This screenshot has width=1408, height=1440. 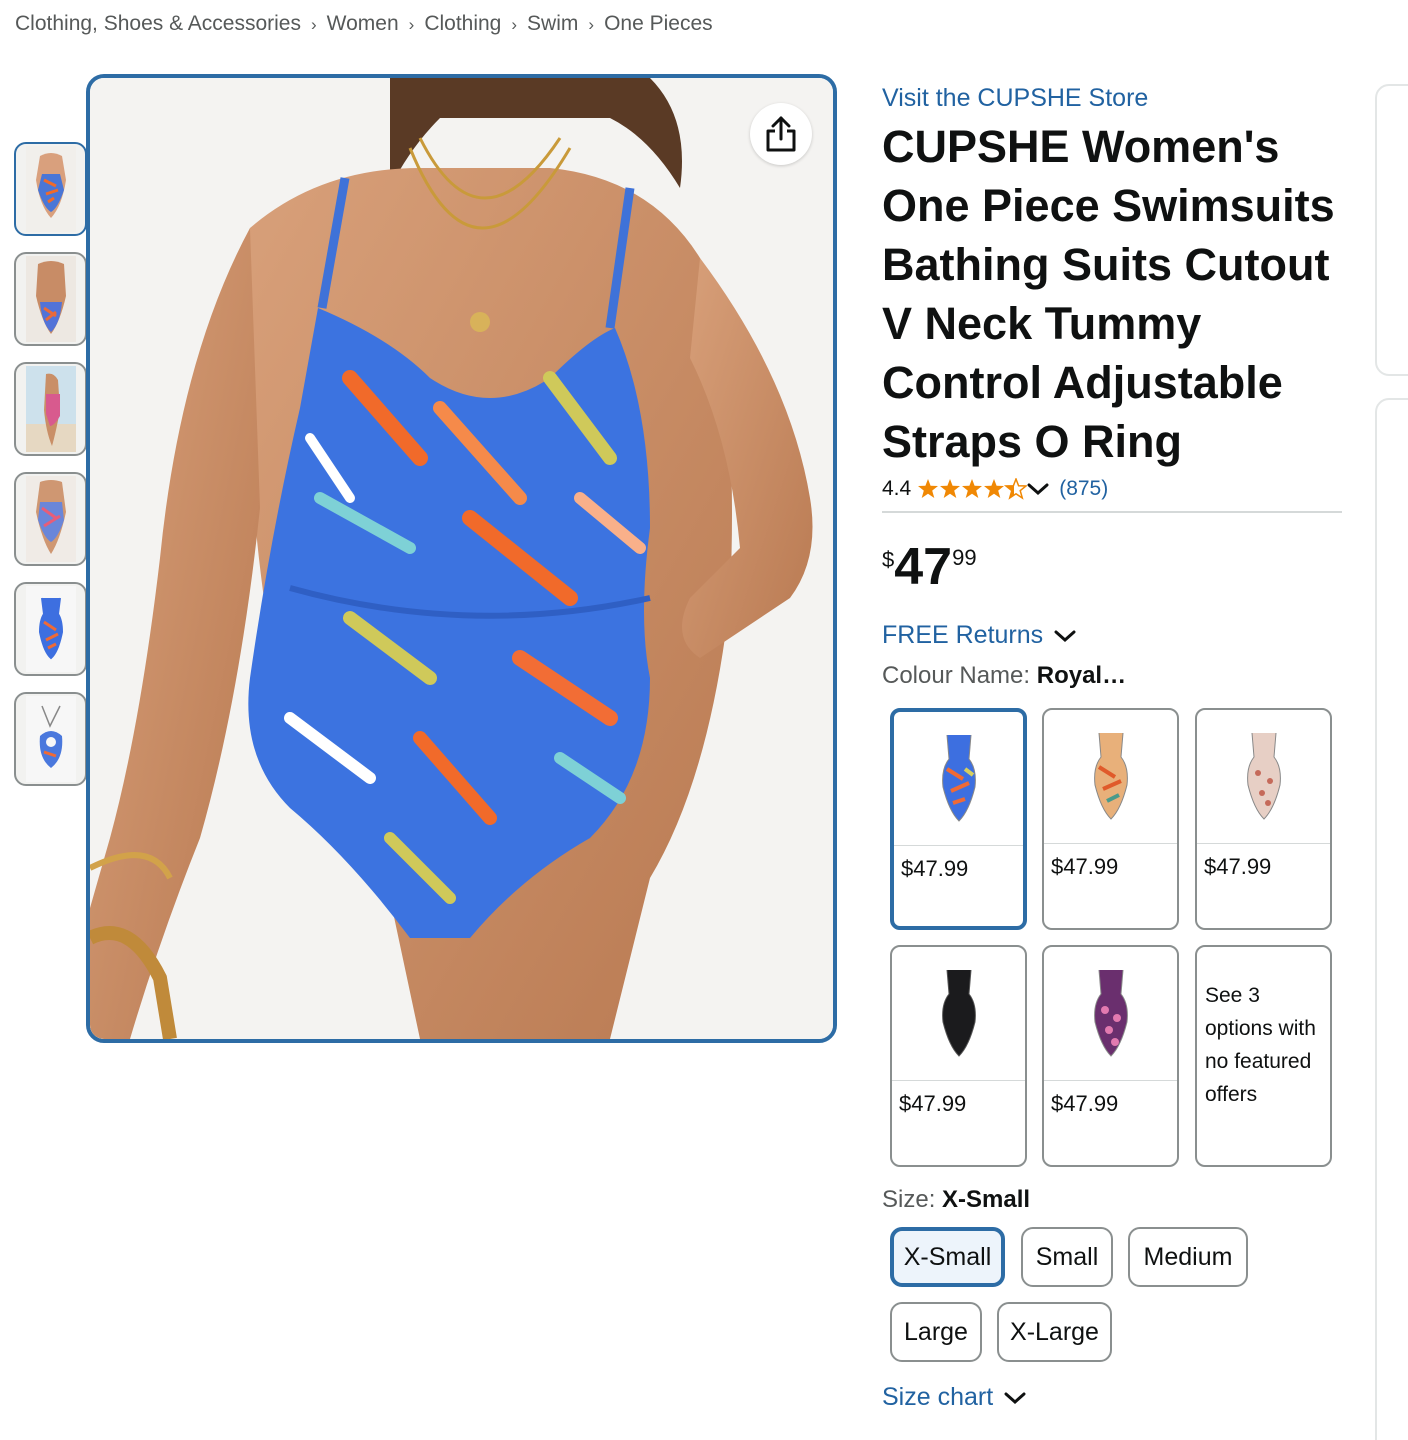 I want to click on colour-swatch-4: $47.99, so click(x=958, y=1056).